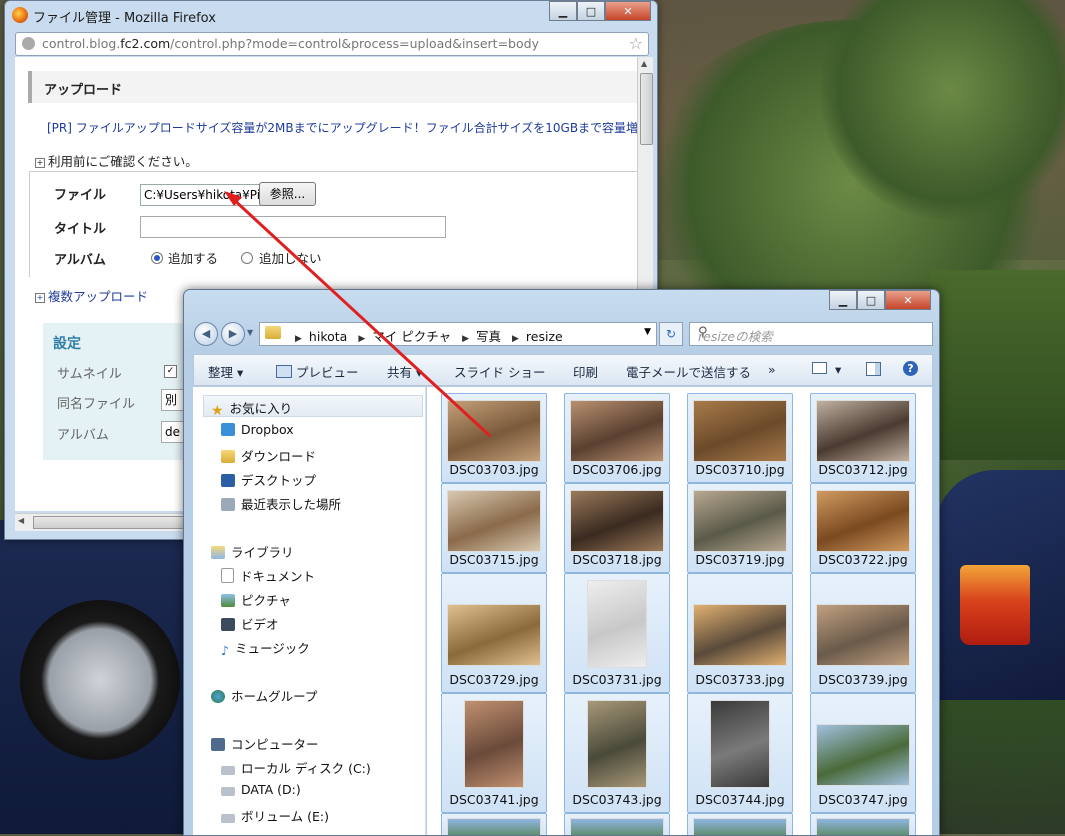  I want to click on file-tile: DSC03718.jpg, so click(617, 528).